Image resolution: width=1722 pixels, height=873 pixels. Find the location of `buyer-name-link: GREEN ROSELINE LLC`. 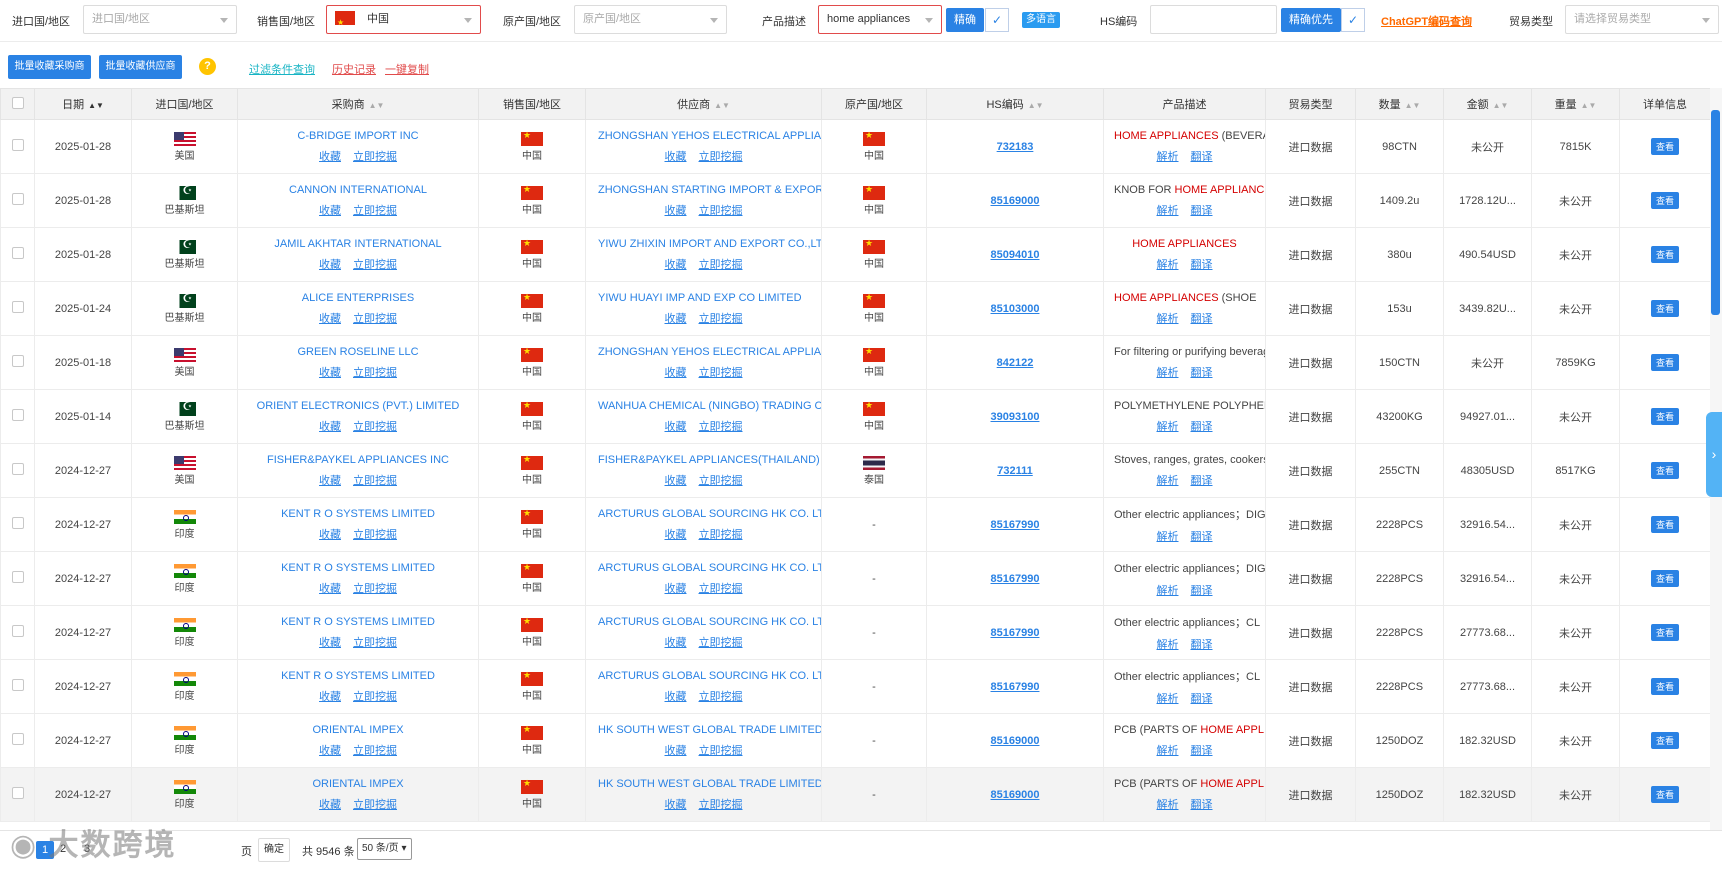

buyer-name-link: GREEN ROSELINE LLC is located at coordinates (358, 352).